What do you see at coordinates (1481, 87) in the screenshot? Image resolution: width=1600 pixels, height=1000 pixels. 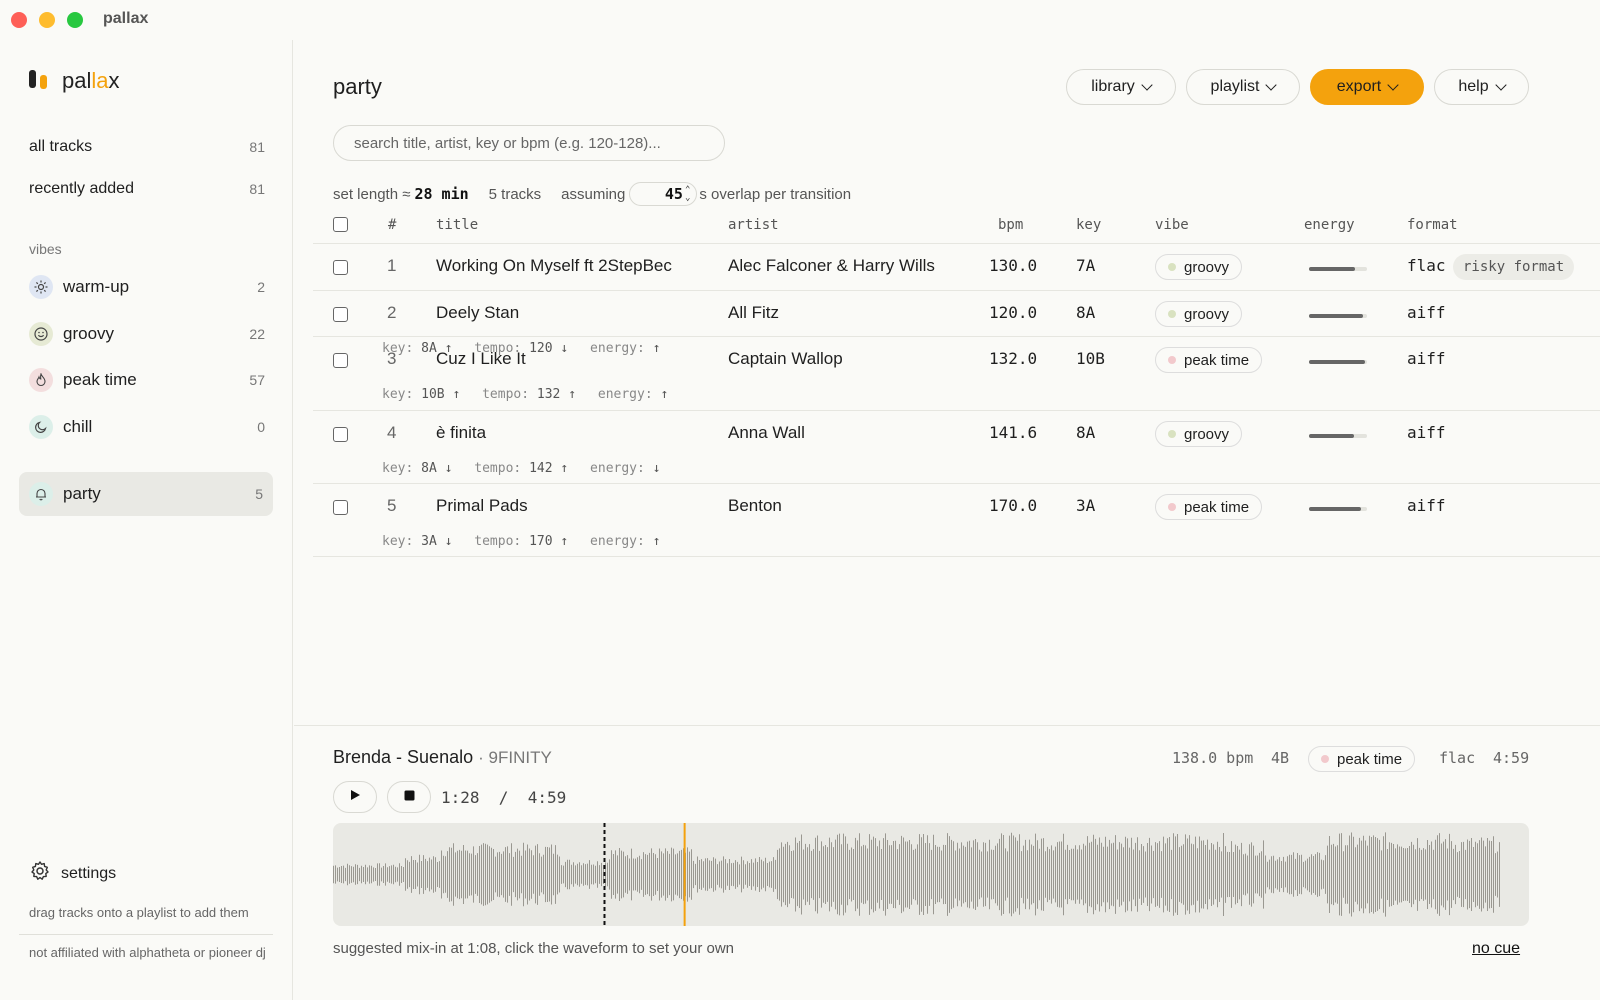 I see `help-menu-button: help` at bounding box center [1481, 87].